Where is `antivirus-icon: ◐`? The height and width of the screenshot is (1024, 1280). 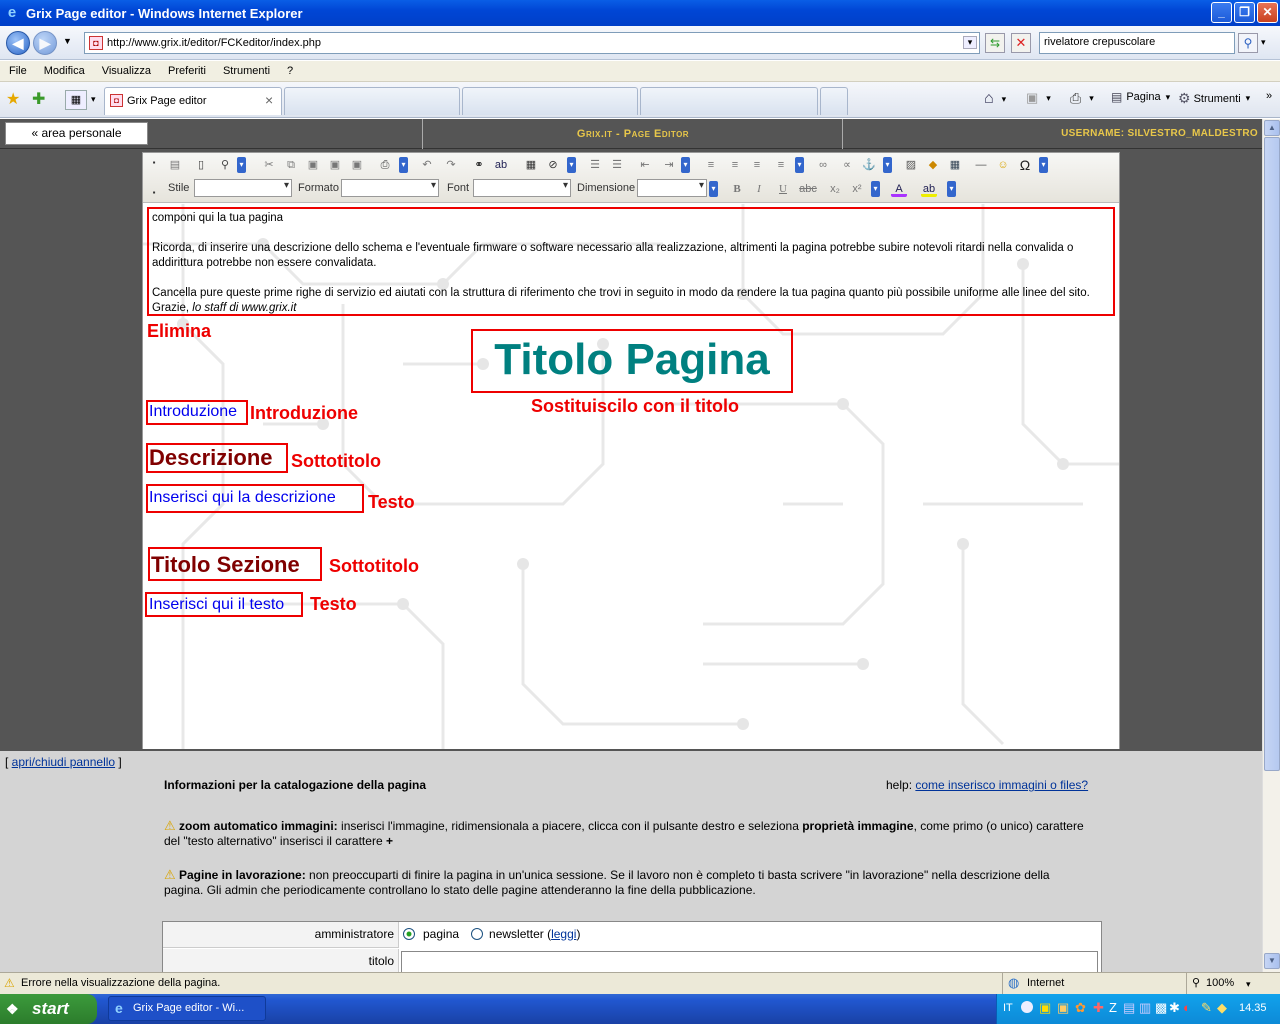
antivirus-icon: ◐ is located at coordinates (1187, 1007).